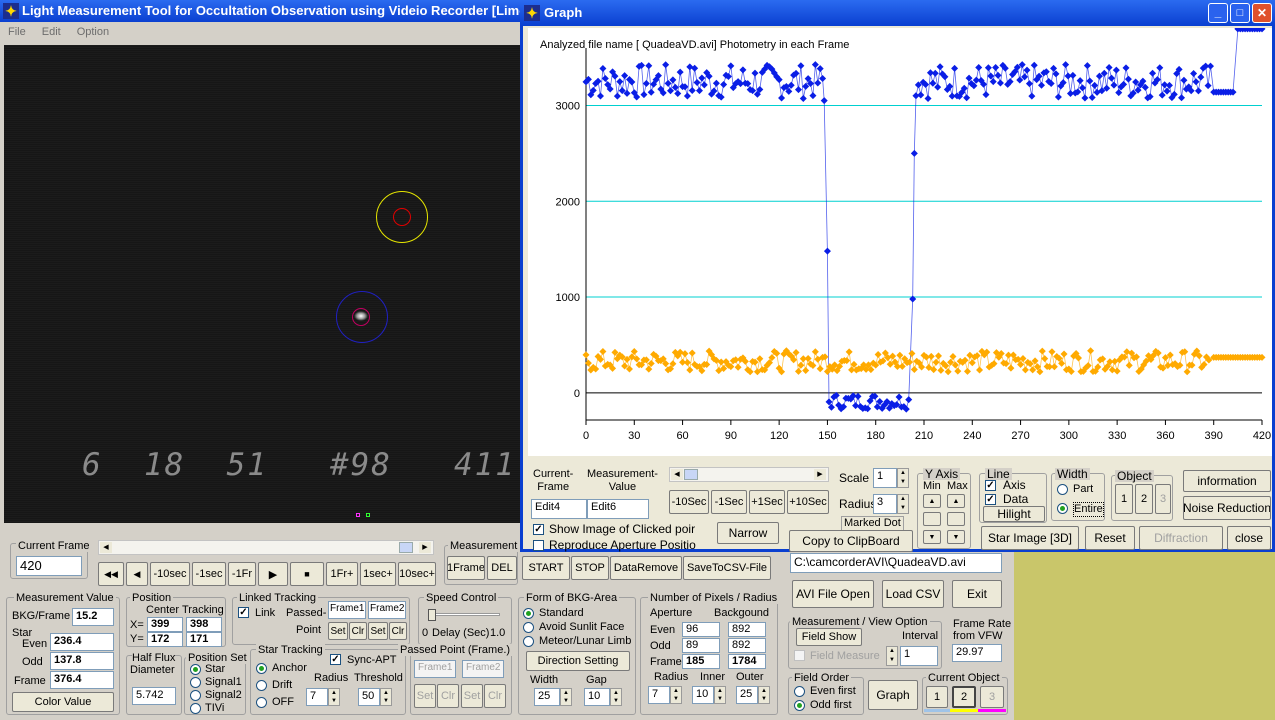  What do you see at coordinates (1218, 13) in the screenshot?
I see `minimize-icon: _` at bounding box center [1218, 13].